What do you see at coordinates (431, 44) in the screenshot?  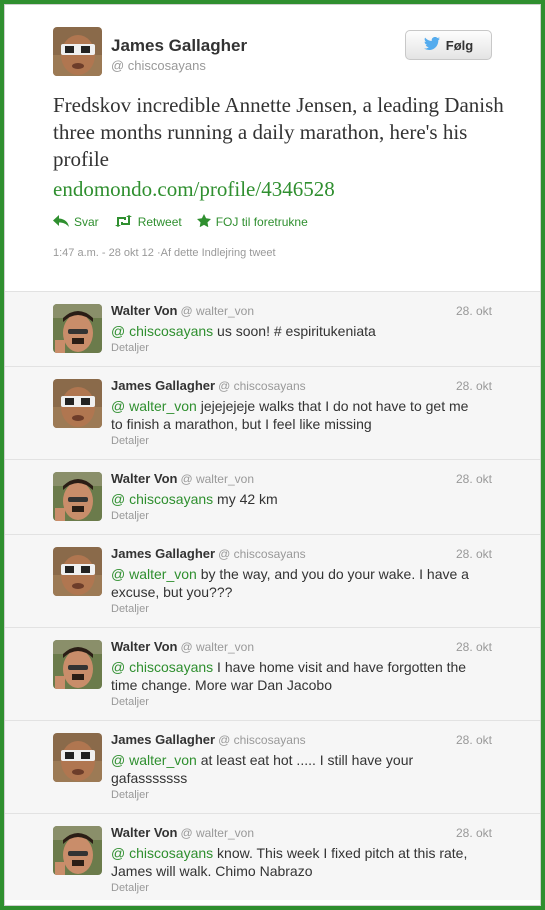 I see `twitter-bird-icon` at bounding box center [431, 44].